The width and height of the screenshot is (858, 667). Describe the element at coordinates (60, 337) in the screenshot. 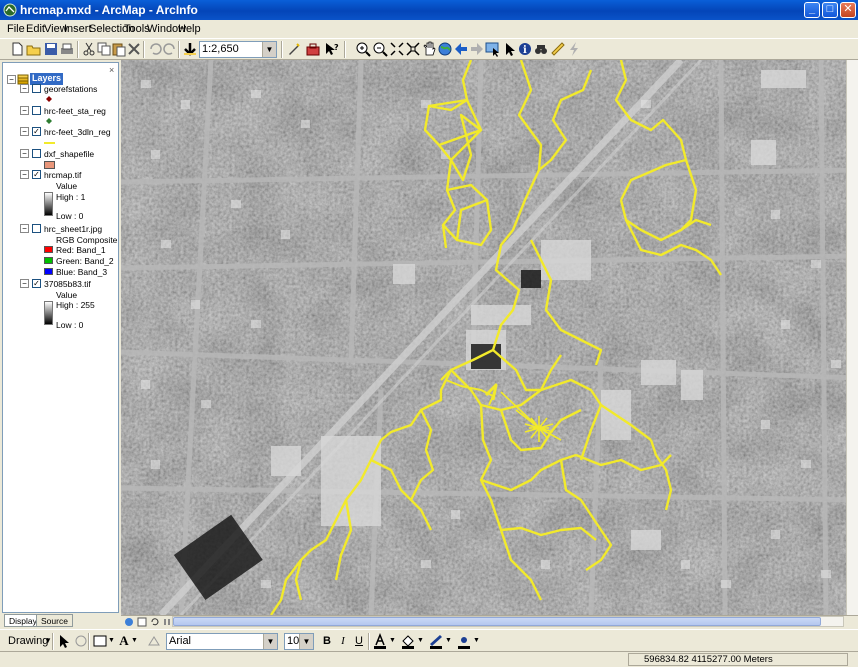

I see `table-of-contents: ×` at that location.